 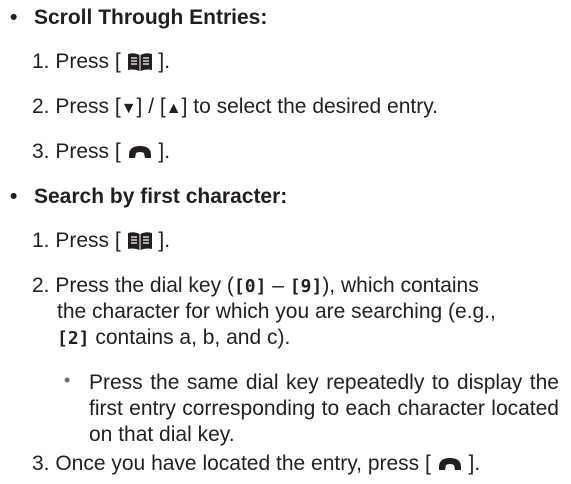 What do you see at coordinates (76, 151) in the screenshot?
I see `step-text: 3. Press [` at bounding box center [76, 151].